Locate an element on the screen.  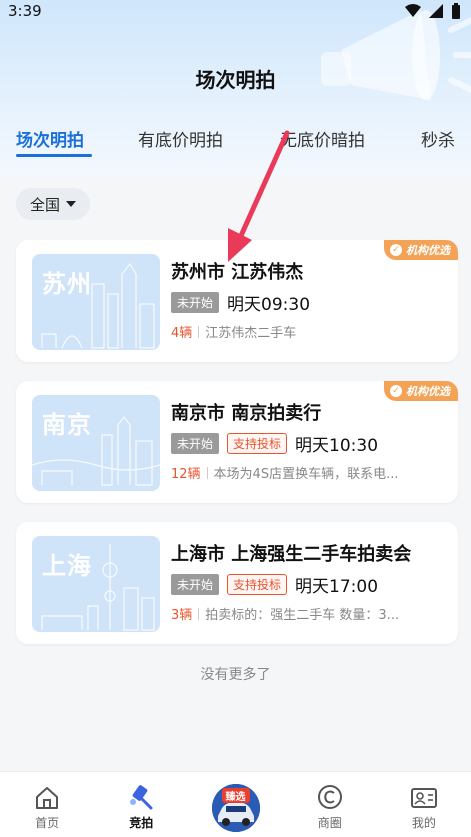
status-time: 3:39 is located at coordinates (25, 11).